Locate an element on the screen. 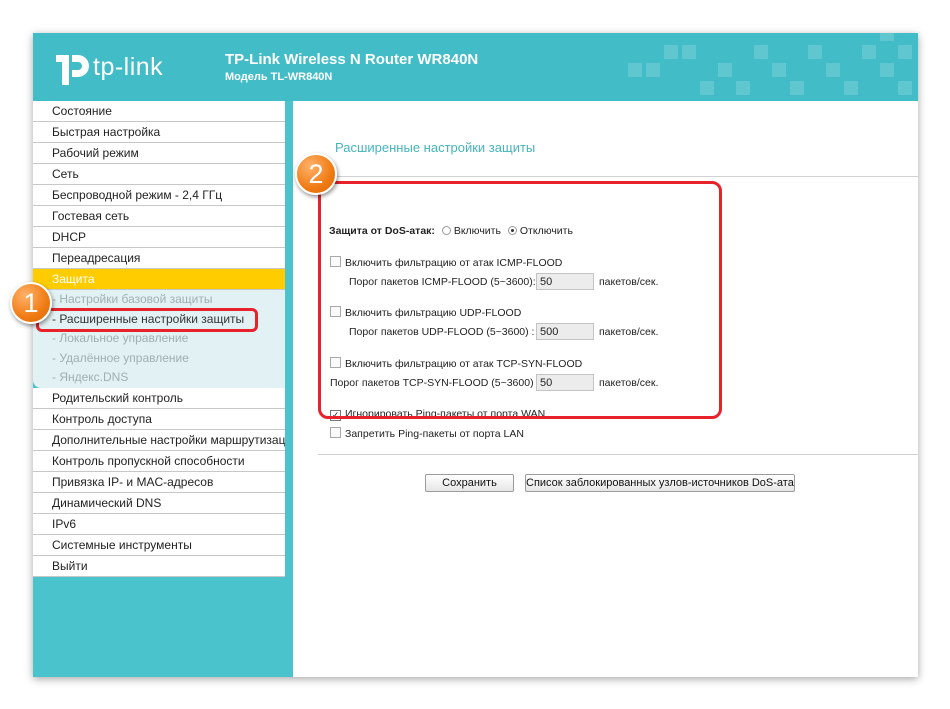 This screenshot has width=950, height=709. header-decoration is located at coordinates (770, 64).